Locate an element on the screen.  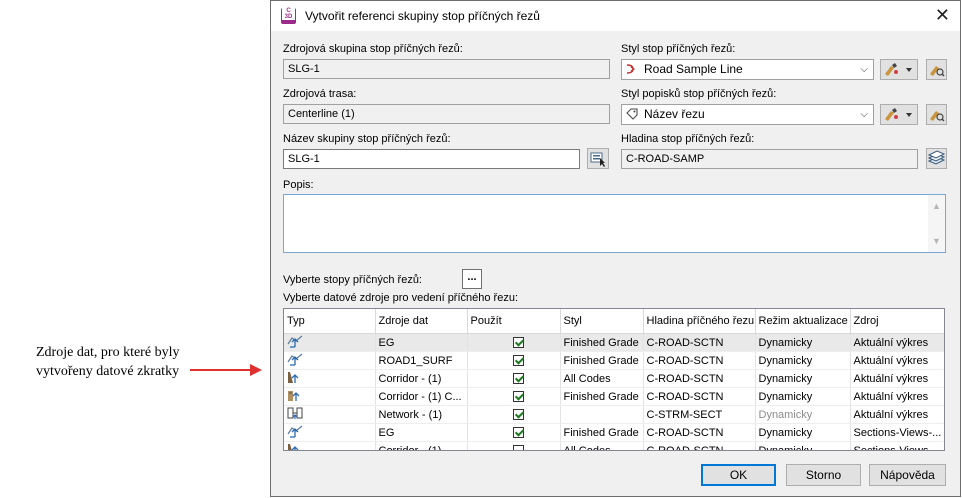
edit-style-icon is located at coordinates (898, 114).